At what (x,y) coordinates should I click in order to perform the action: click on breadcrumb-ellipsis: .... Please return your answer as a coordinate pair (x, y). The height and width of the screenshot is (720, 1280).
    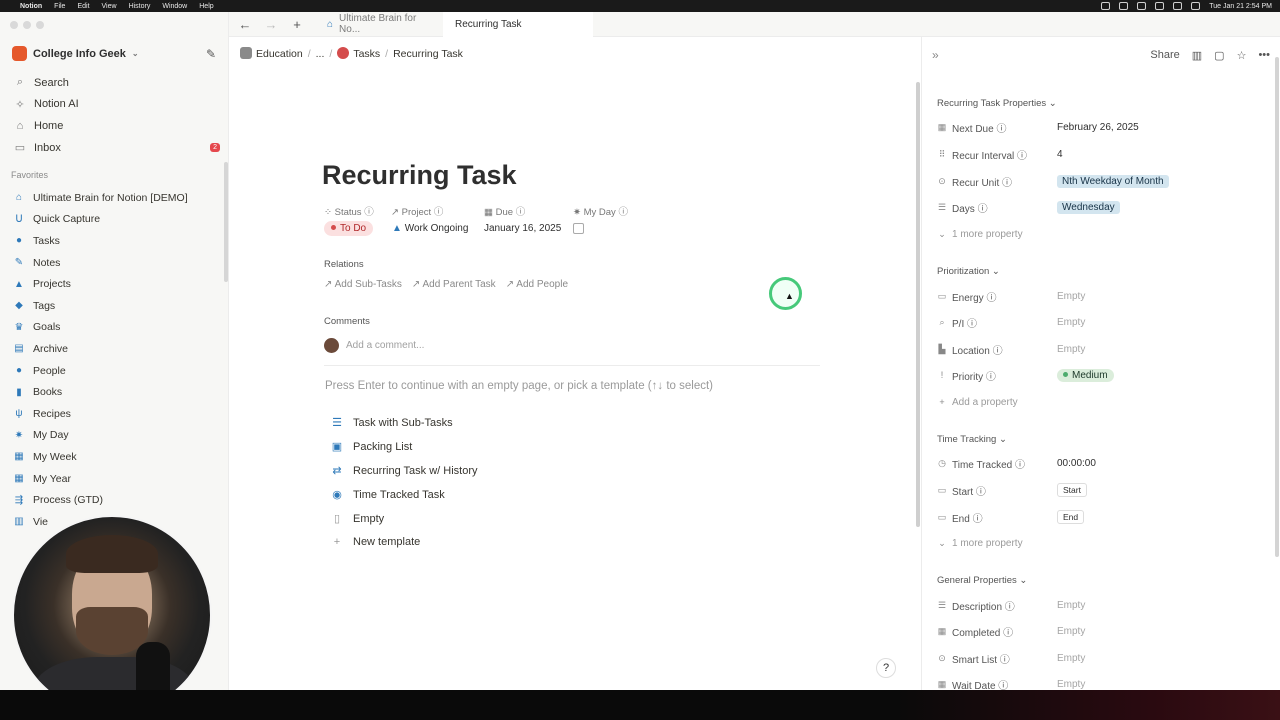
    Looking at the image, I should click on (320, 54).